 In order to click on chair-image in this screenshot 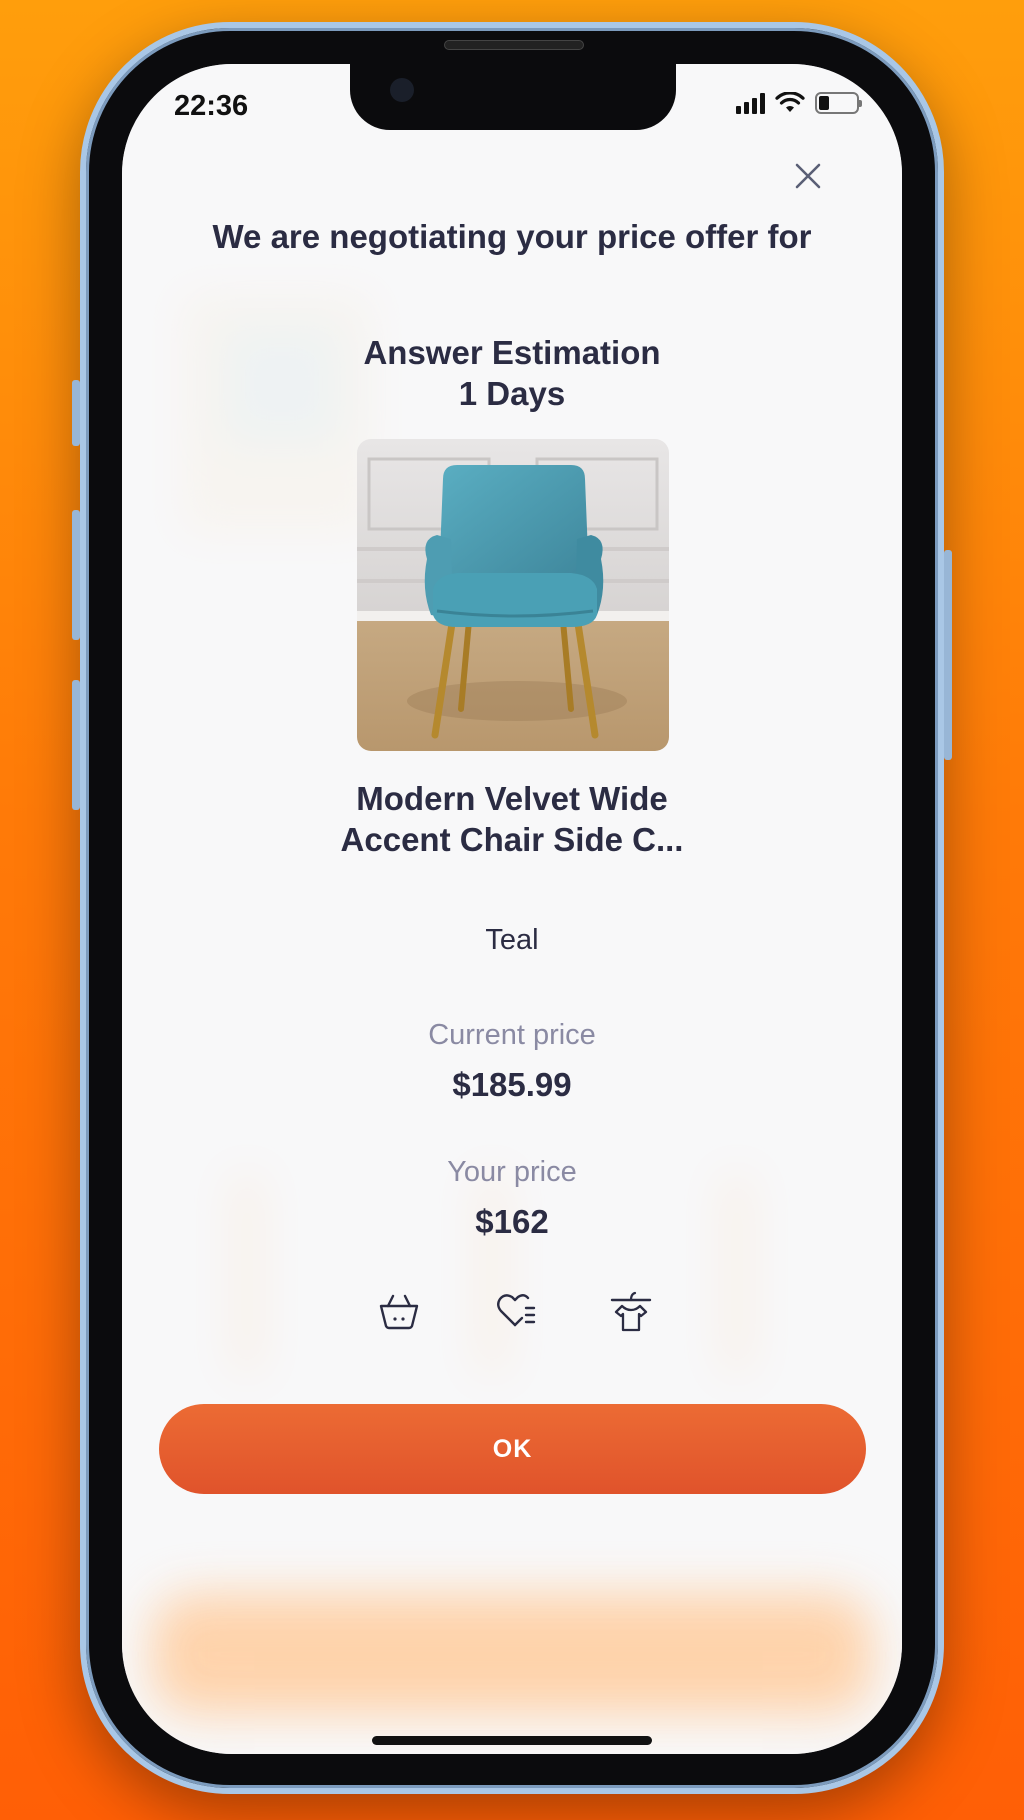, I will do `click(513, 595)`.